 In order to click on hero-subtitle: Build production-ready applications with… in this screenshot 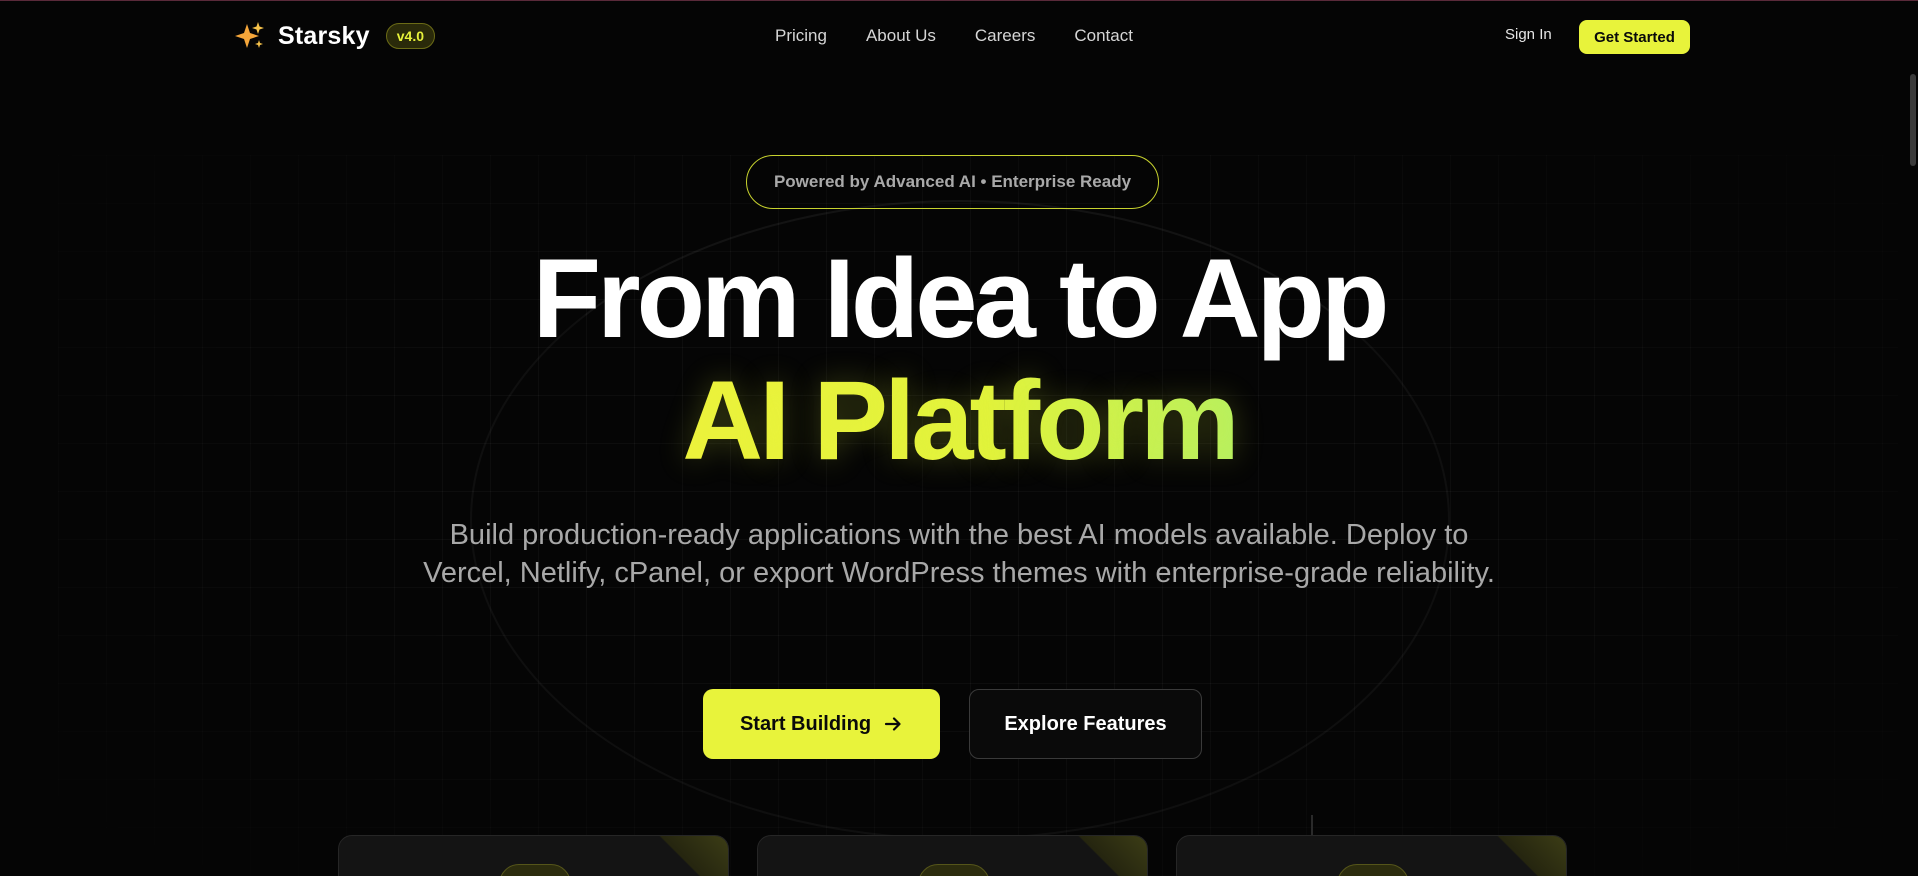, I will do `click(959, 554)`.